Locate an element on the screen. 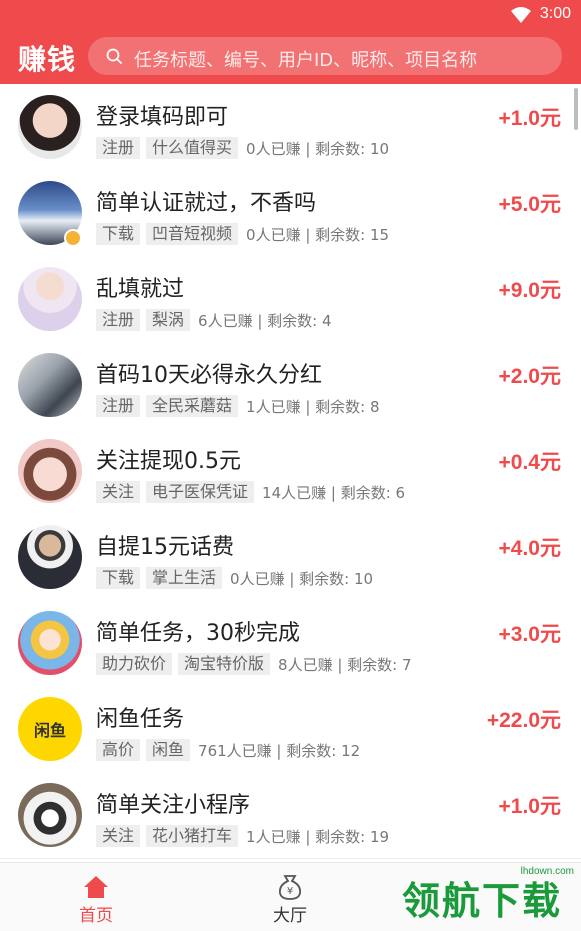 The width and height of the screenshot is (581, 931). task-meta: 高价 闲鱼 761人已赚 | 剩余数: 12 is located at coordinates (228, 750).